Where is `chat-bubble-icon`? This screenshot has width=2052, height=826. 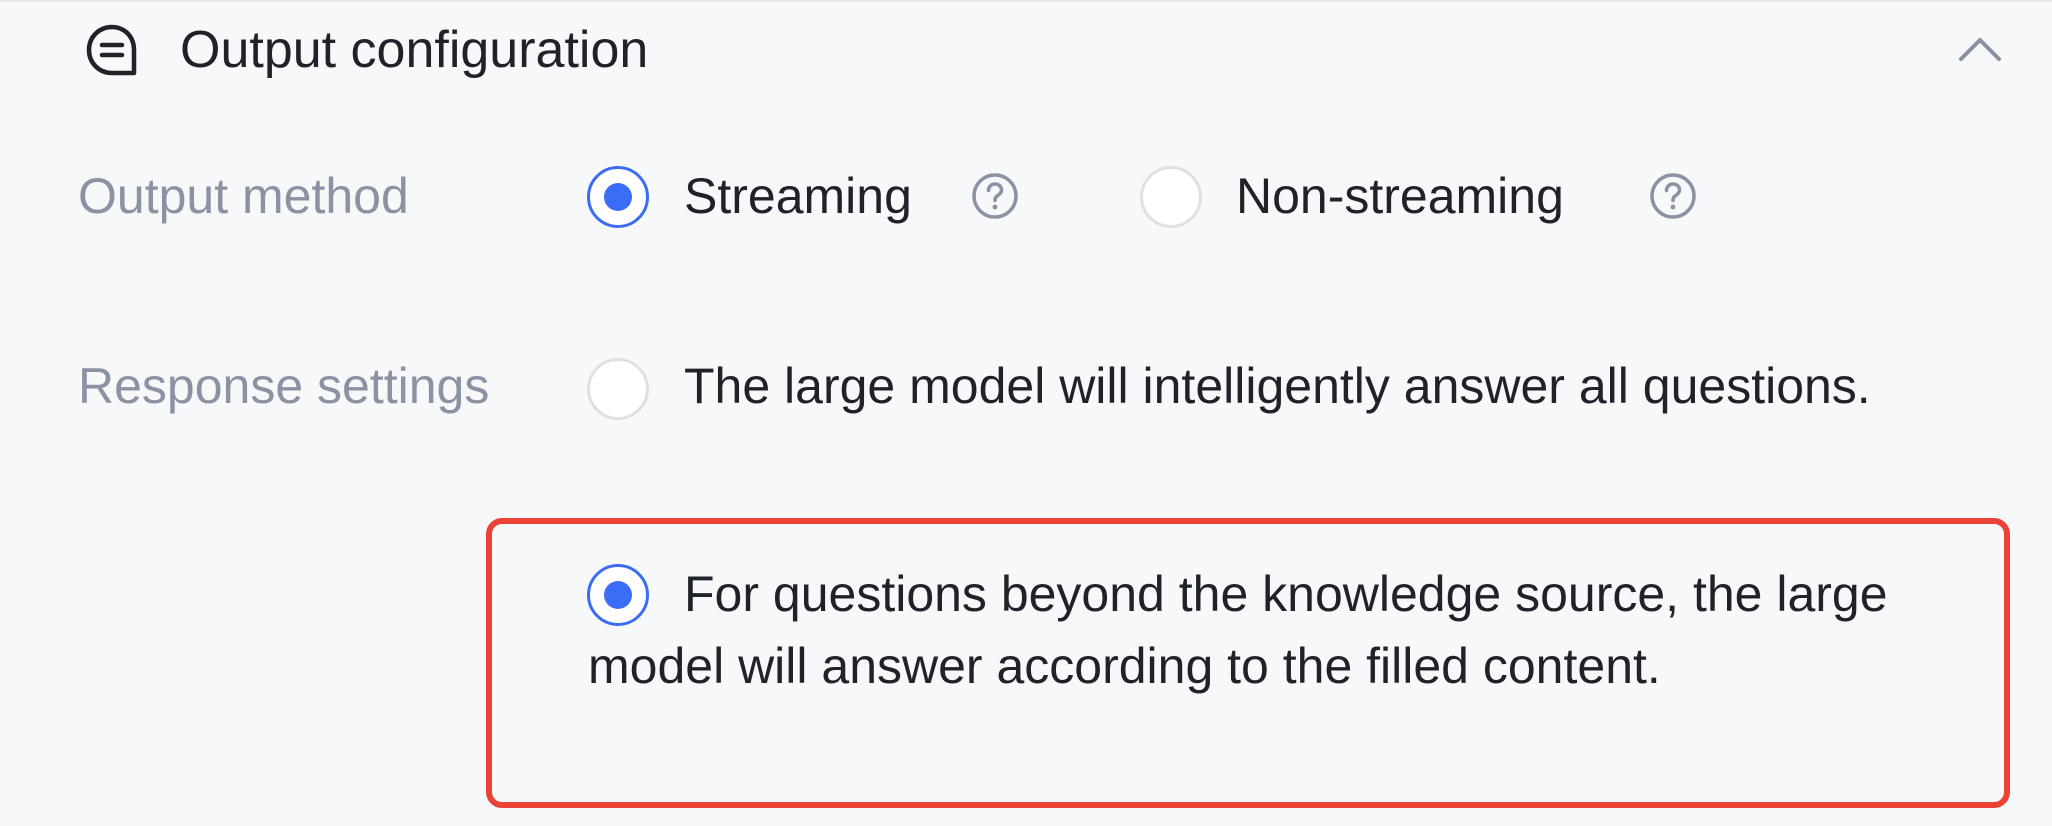 chat-bubble-icon is located at coordinates (111, 50).